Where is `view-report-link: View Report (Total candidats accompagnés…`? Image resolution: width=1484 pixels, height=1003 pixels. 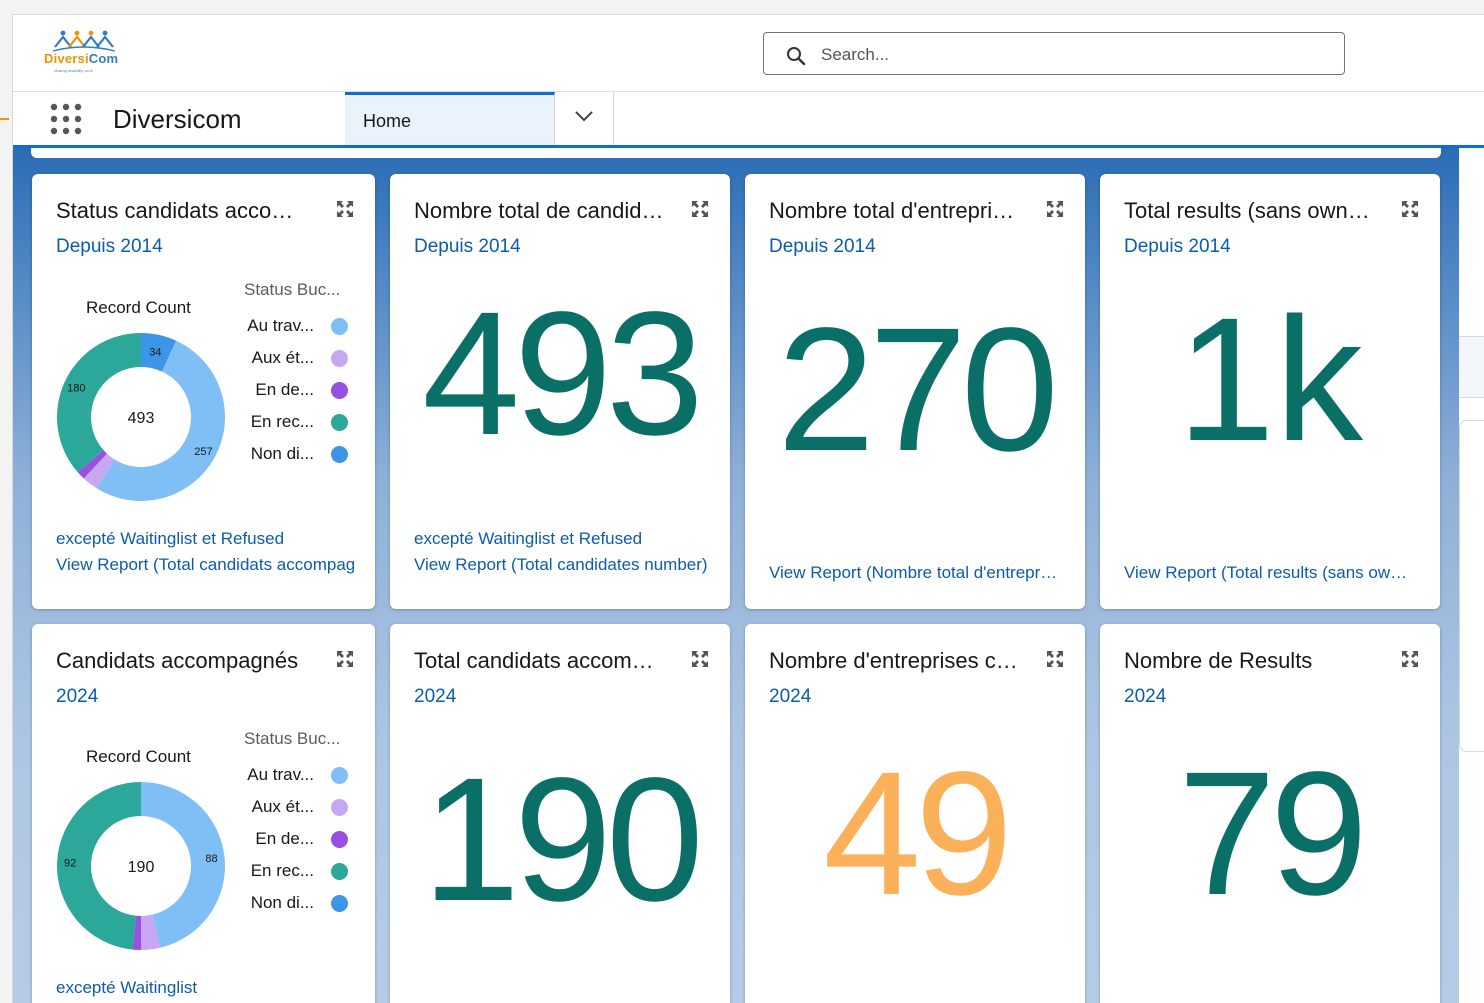 view-report-link: View Report (Total candidats accompagnés… is located at coordinates (205, 565).